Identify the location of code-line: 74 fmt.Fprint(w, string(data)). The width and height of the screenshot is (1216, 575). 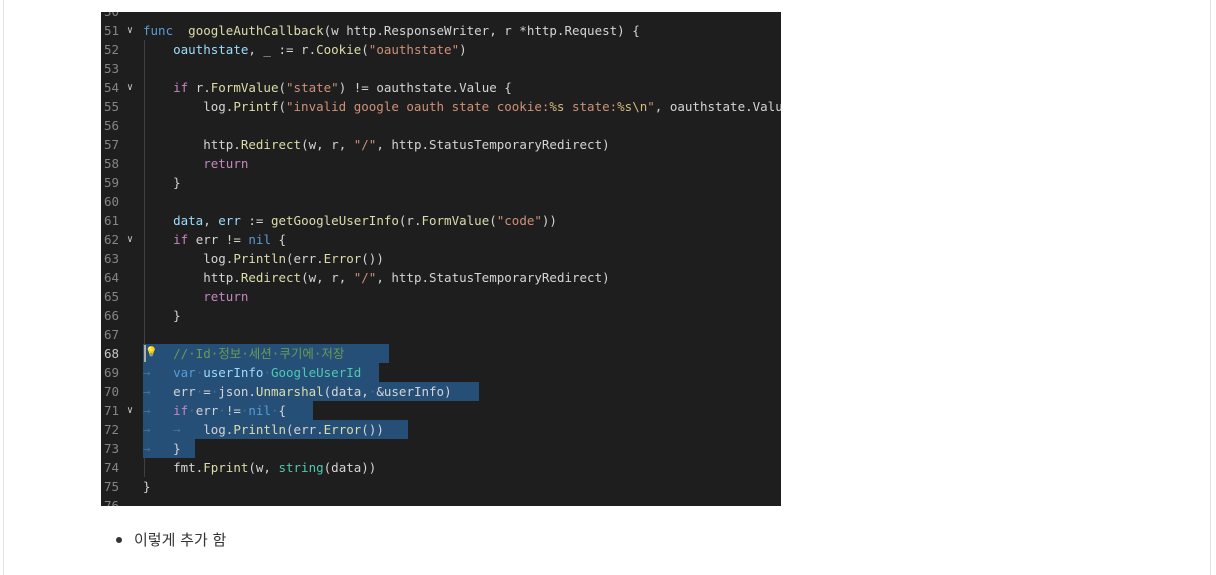
(441, 467).